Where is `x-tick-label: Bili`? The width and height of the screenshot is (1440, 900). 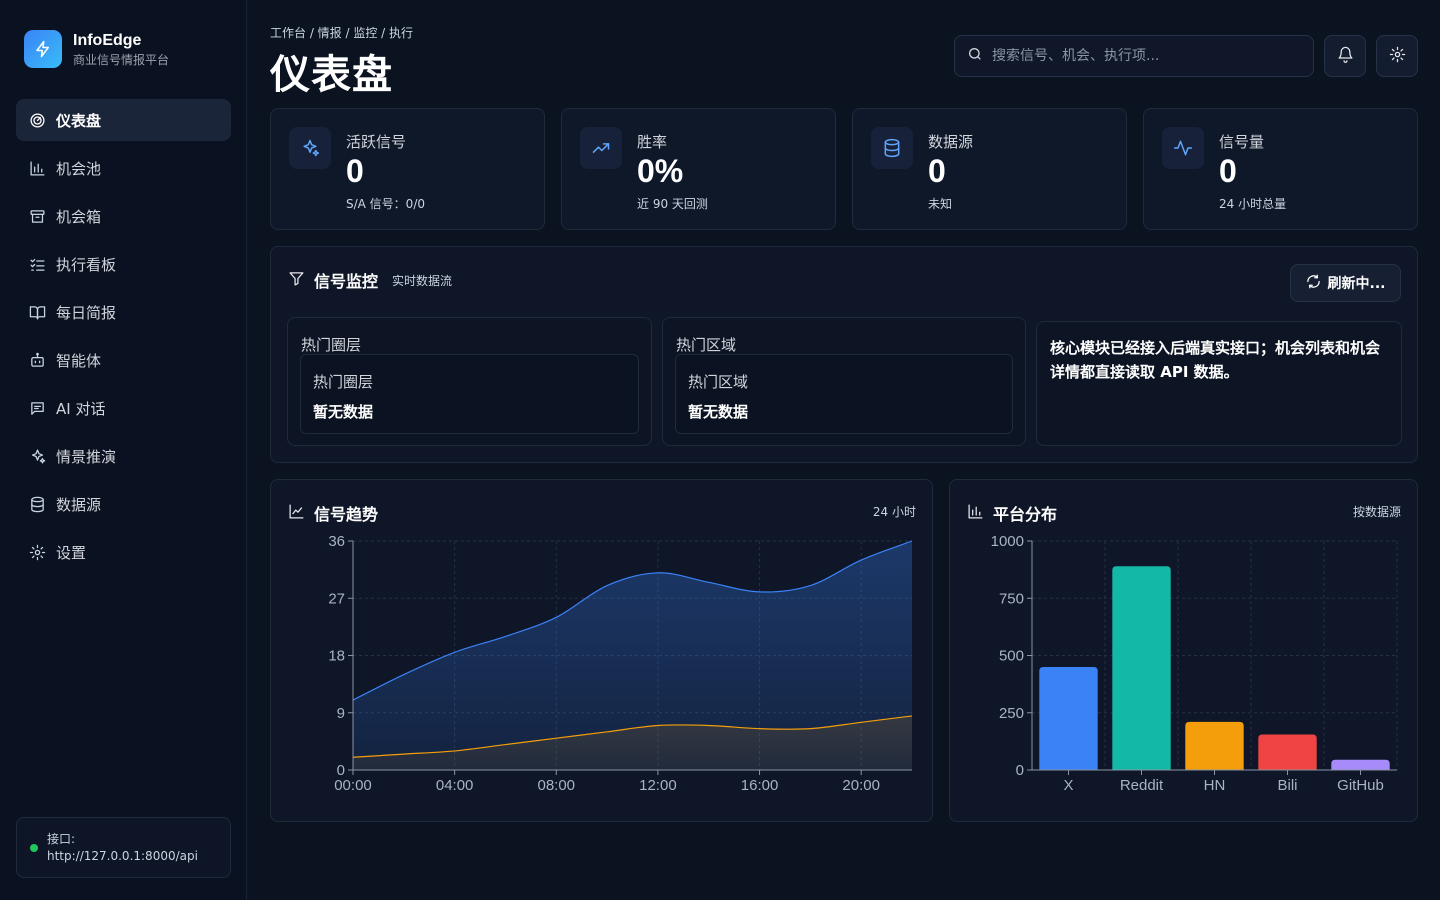 x-tick-label: Bili is located at coordinates (1287, 785).